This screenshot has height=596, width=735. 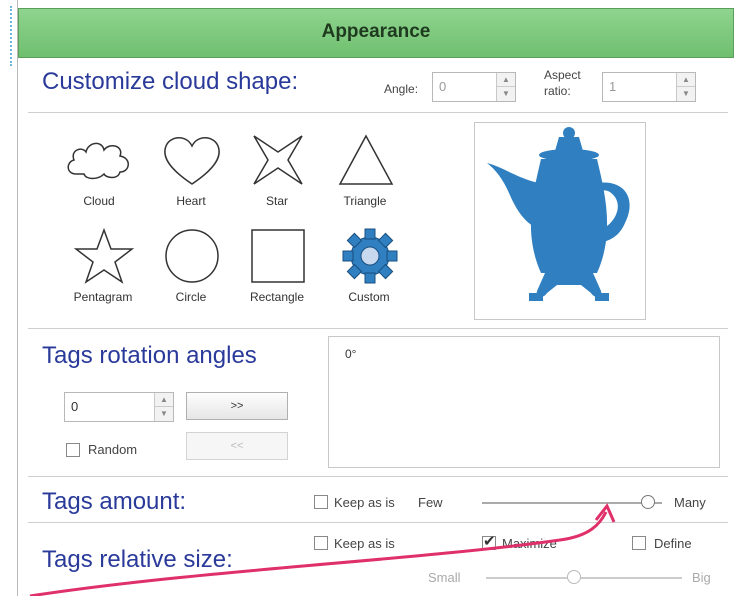 I want to click on annotation-arrow, so click(x=322, y=549).